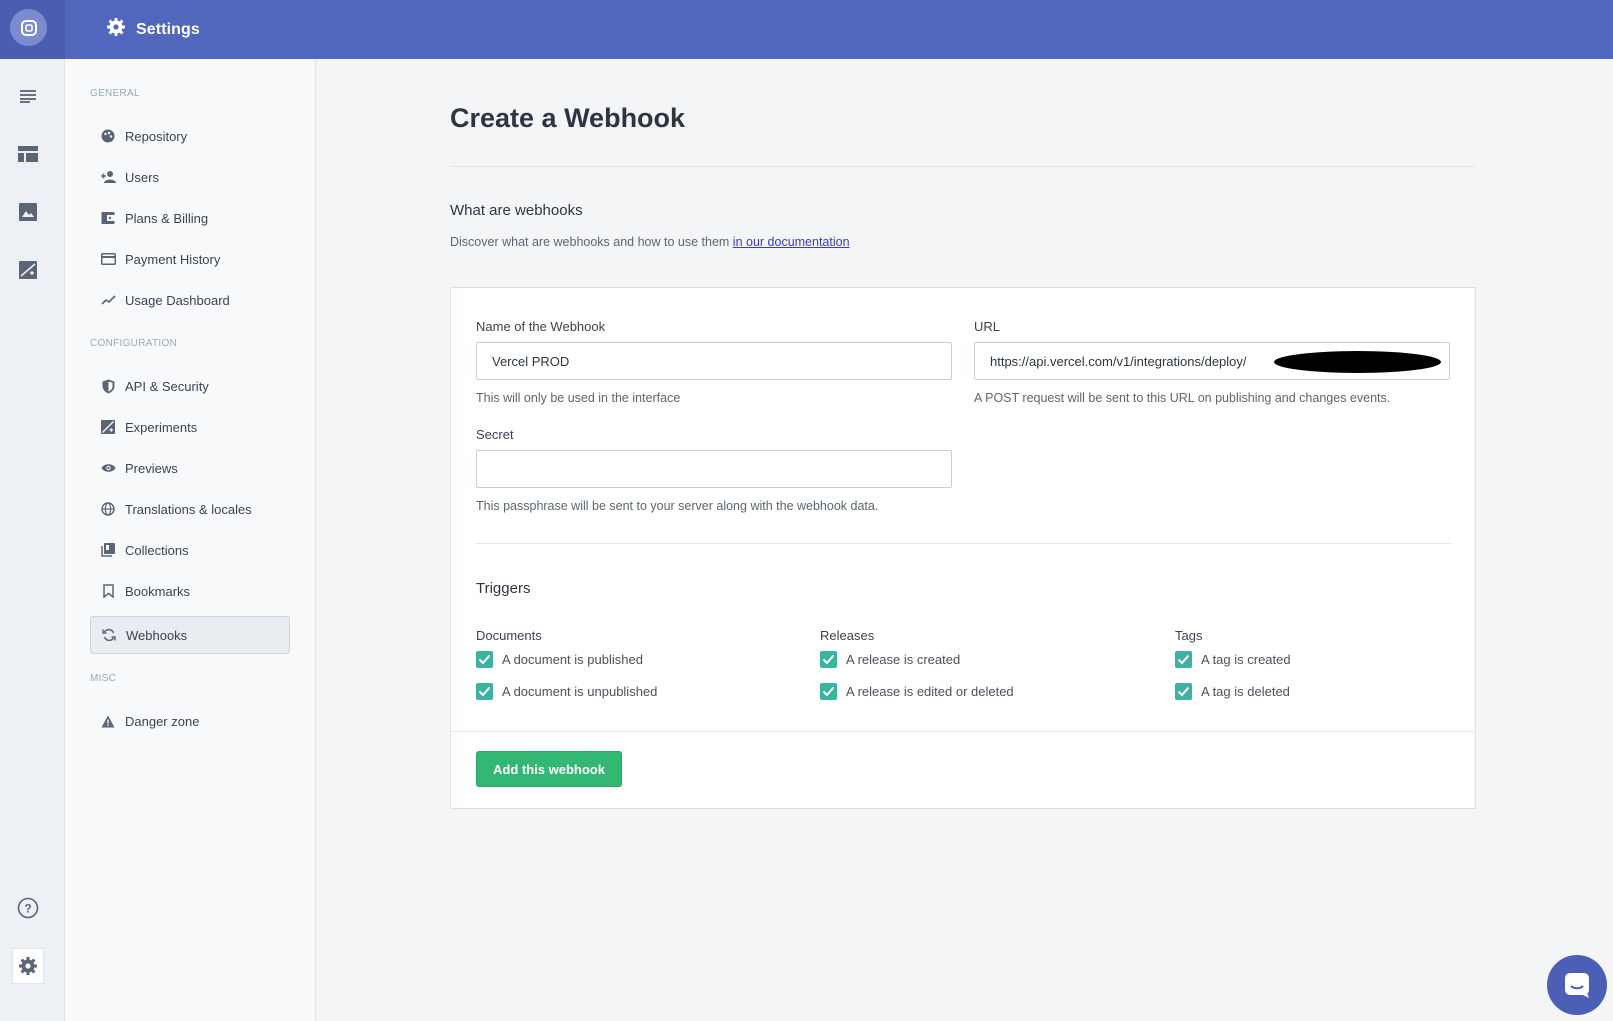 This screenshot has width=1613, height=1021. What do you see at coordinates (108, 218) in the screenshot?
I see `wallet-icon` at bounding box center [108, 218].